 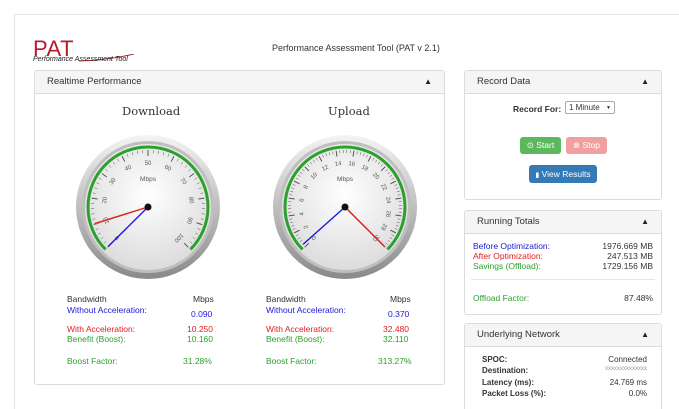 I want to click on start-label: Start, so click(x=545, y=145).